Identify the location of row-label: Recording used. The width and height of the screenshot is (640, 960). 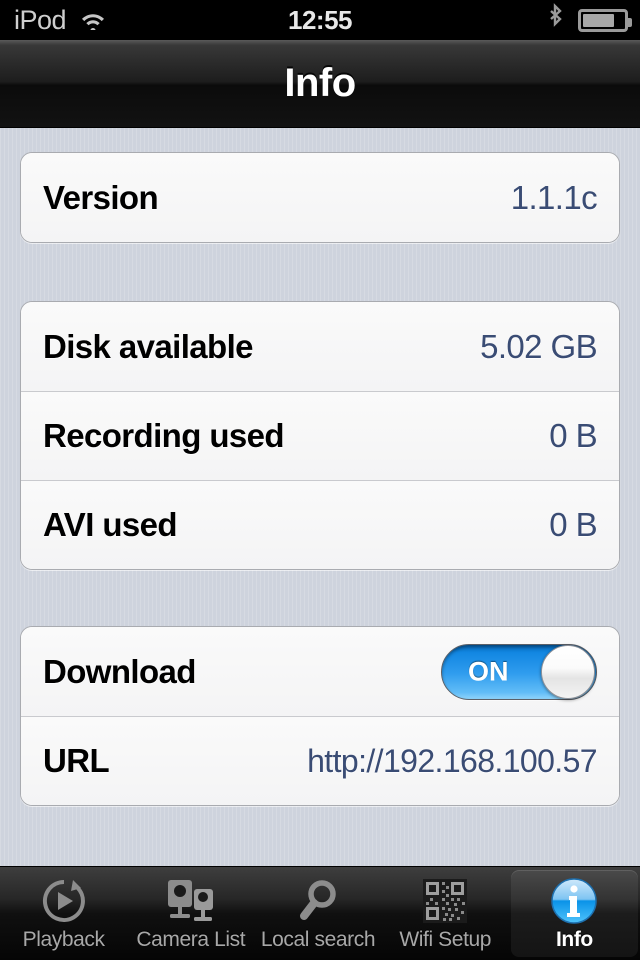
(164, 435).